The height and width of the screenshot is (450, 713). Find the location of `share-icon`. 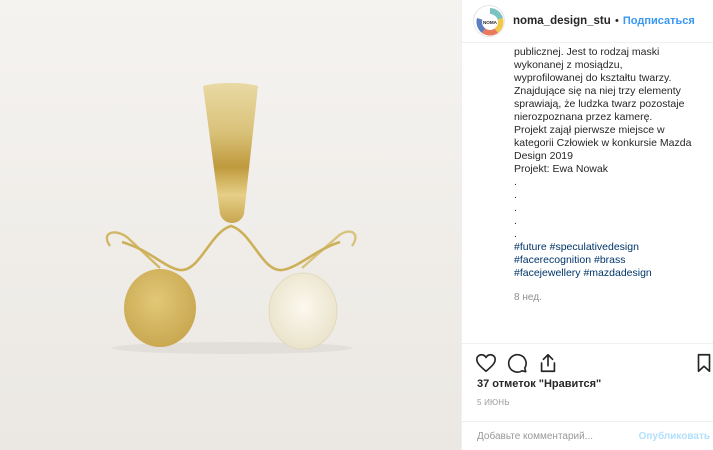

share-icon is located at coordinates (548, 363).